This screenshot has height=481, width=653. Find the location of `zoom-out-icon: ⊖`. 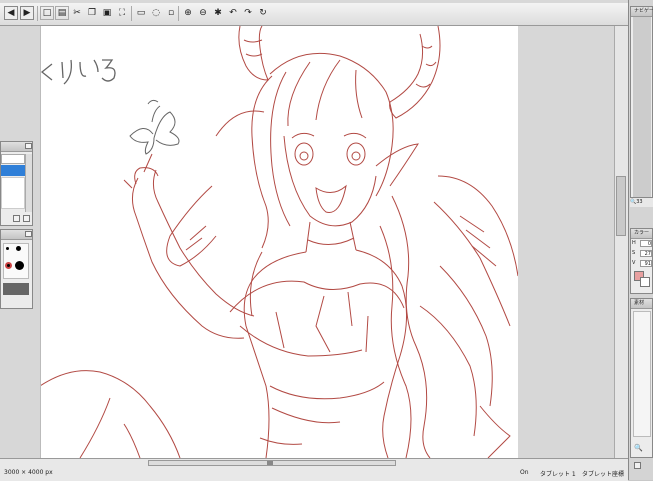

zoom-out-icon: ⊖ is located at coordinates (203, 13).